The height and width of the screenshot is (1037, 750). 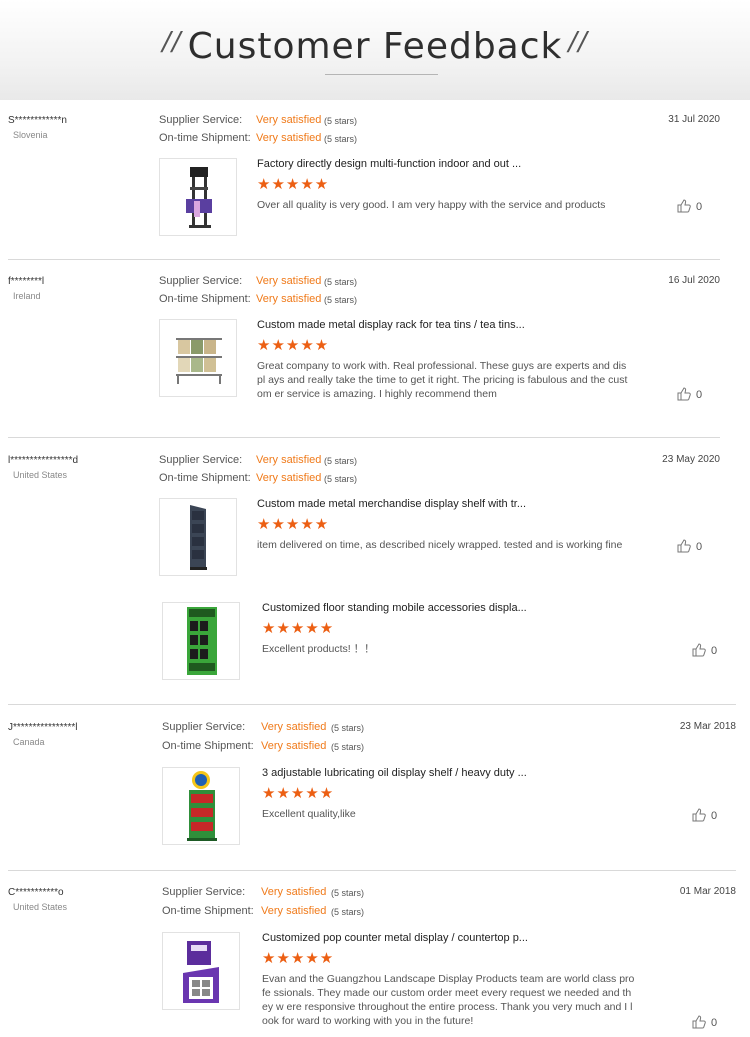 What do you see at coordinates (43, 727) in the screenshot?
I see `reviewer-name: J****************l` at bounding box center [43, 727].